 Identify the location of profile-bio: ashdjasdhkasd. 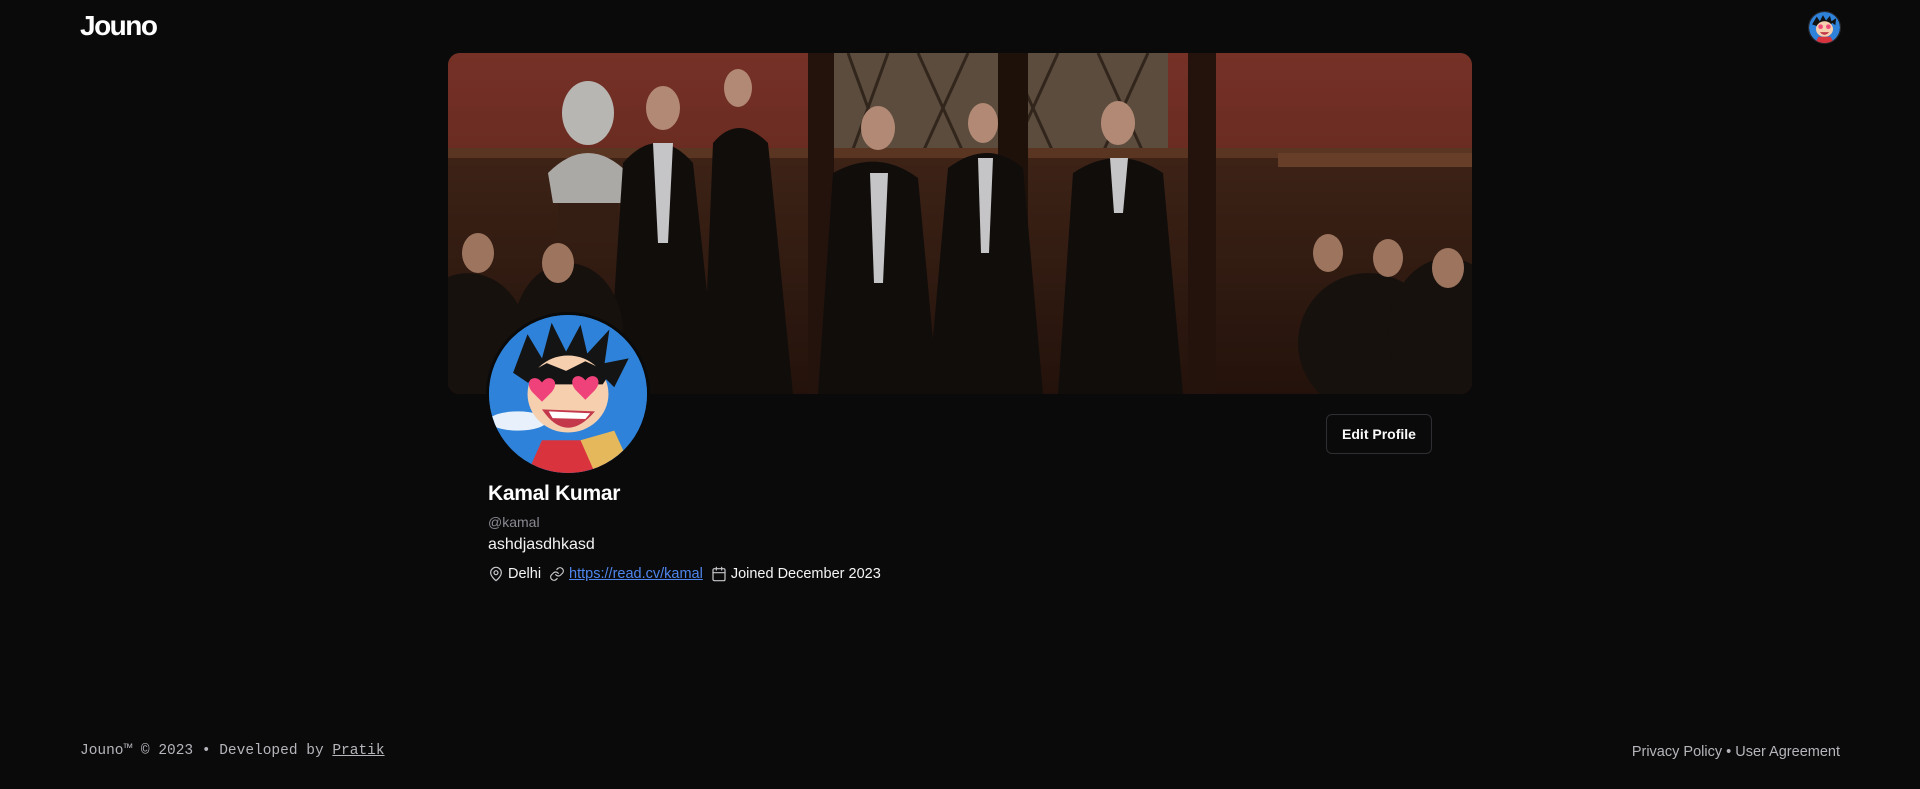
(541, 544).